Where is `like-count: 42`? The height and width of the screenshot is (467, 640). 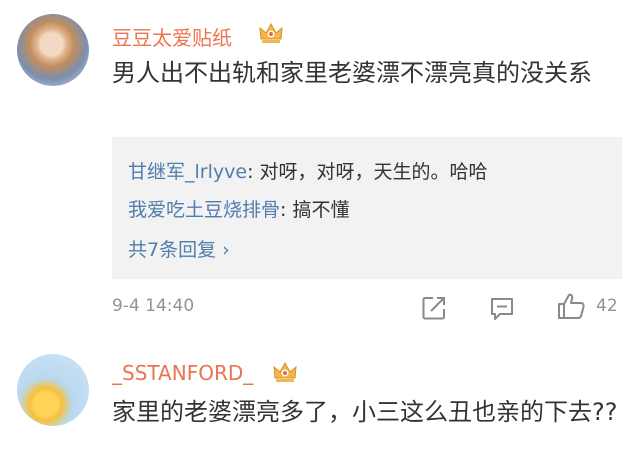
like-count: 42 is located at coordinates (607, 306).